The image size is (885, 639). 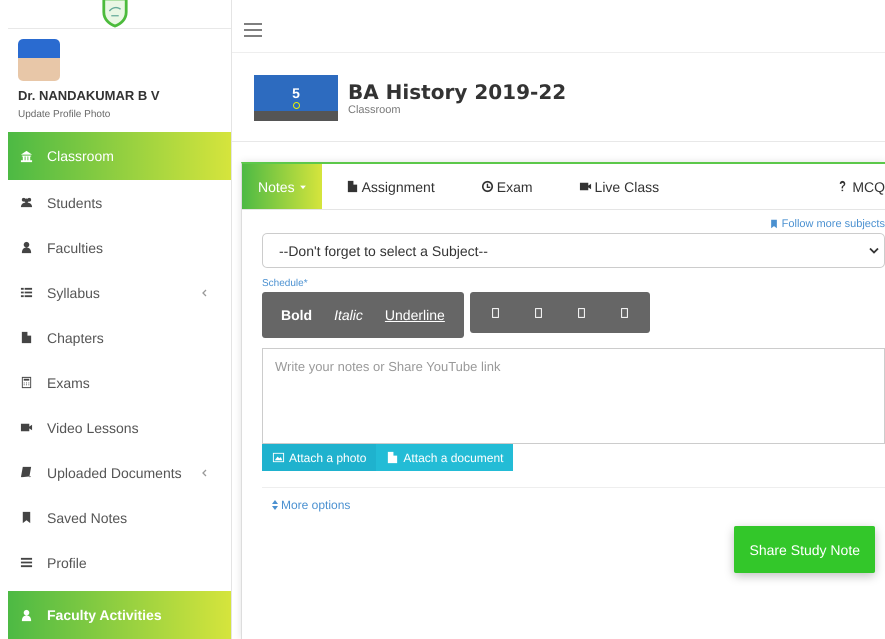 What do you see at coordinates (848, 186) in the screenshot?
I see `tab: MCQ` at bounding box center [848, 186].